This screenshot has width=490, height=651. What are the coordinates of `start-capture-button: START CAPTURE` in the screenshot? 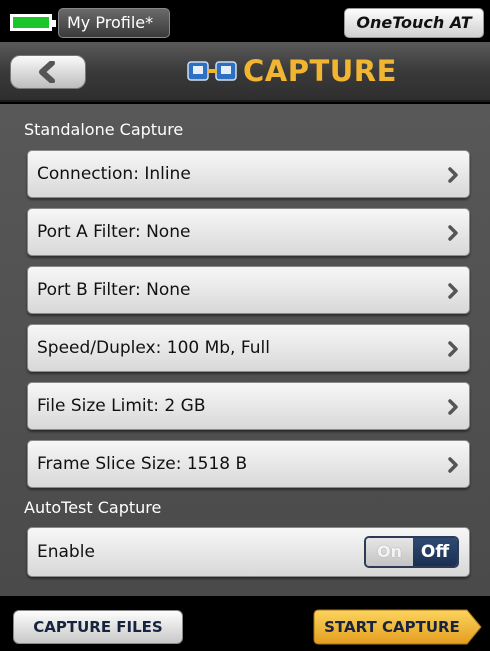 It's located at (398, 627).